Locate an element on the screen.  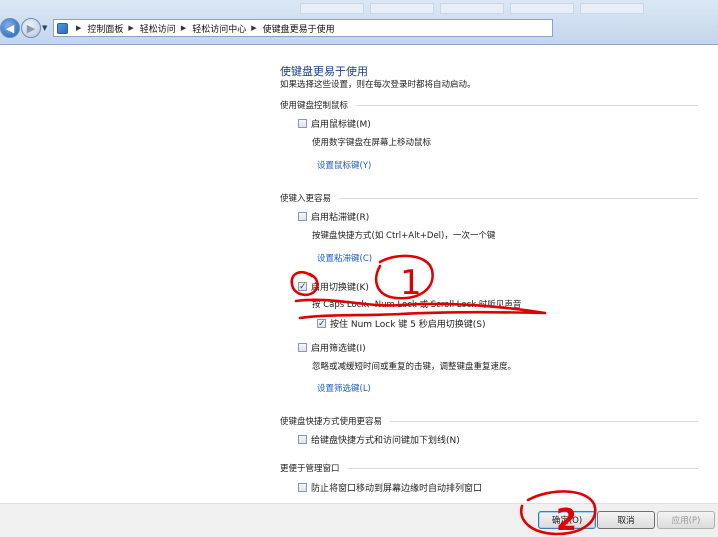
toggle-keys-label: 启用切换键(K) is located at coordinates (340, 286).